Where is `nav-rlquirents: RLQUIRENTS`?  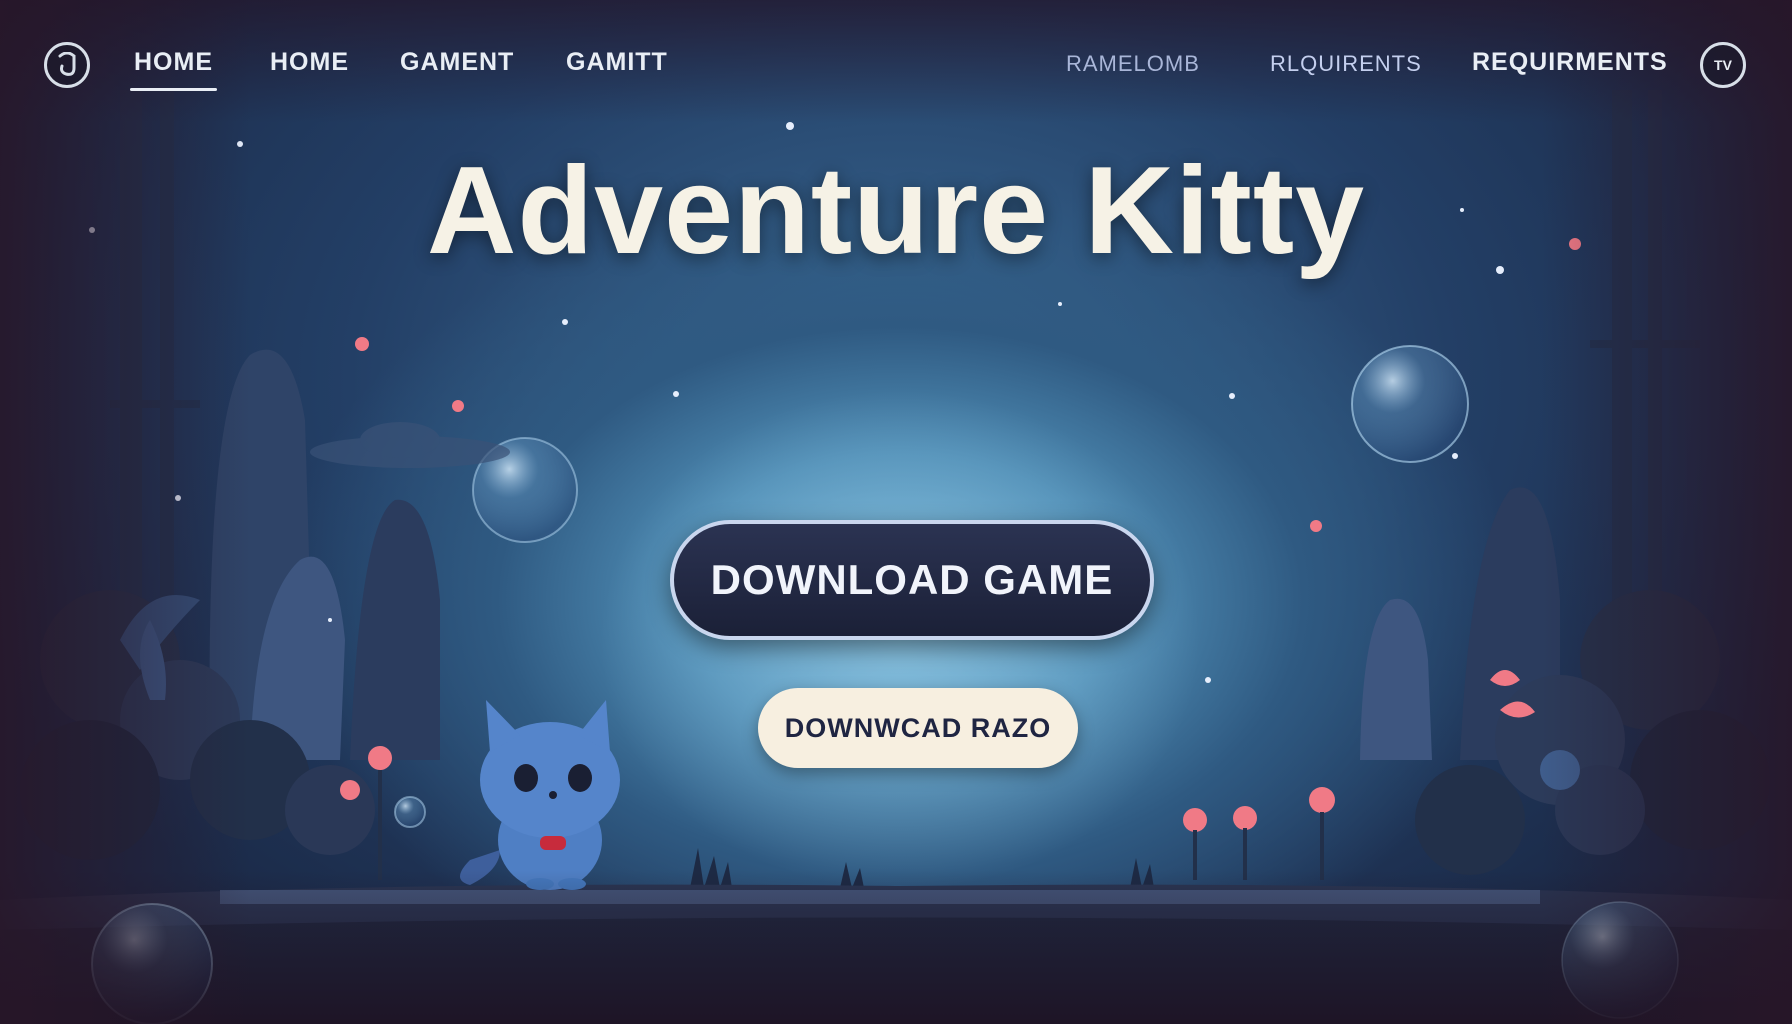
nav-rlquirents: RLQUIRENTS is located at coordinates (1346, 64).